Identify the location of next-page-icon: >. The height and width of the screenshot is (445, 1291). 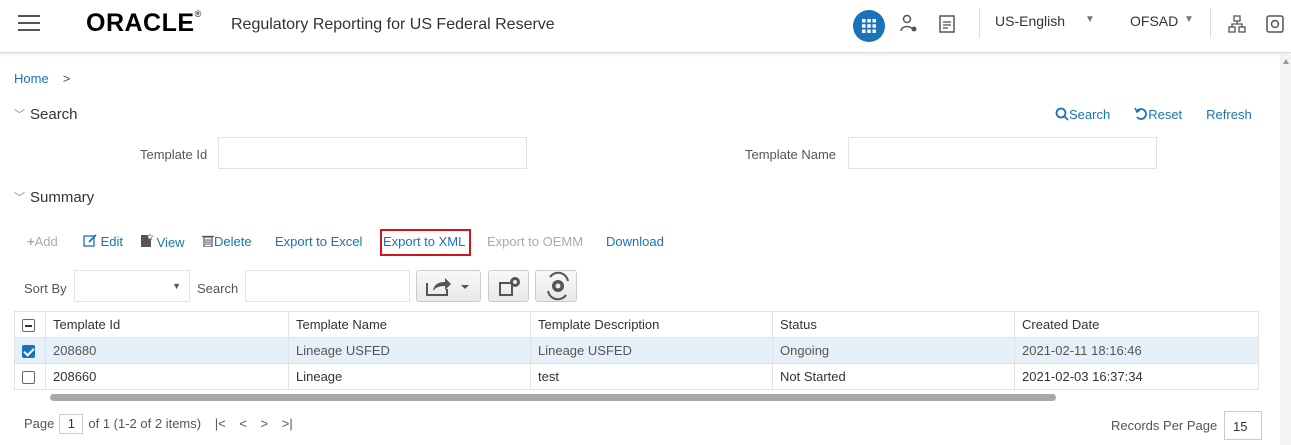
(265, 423).